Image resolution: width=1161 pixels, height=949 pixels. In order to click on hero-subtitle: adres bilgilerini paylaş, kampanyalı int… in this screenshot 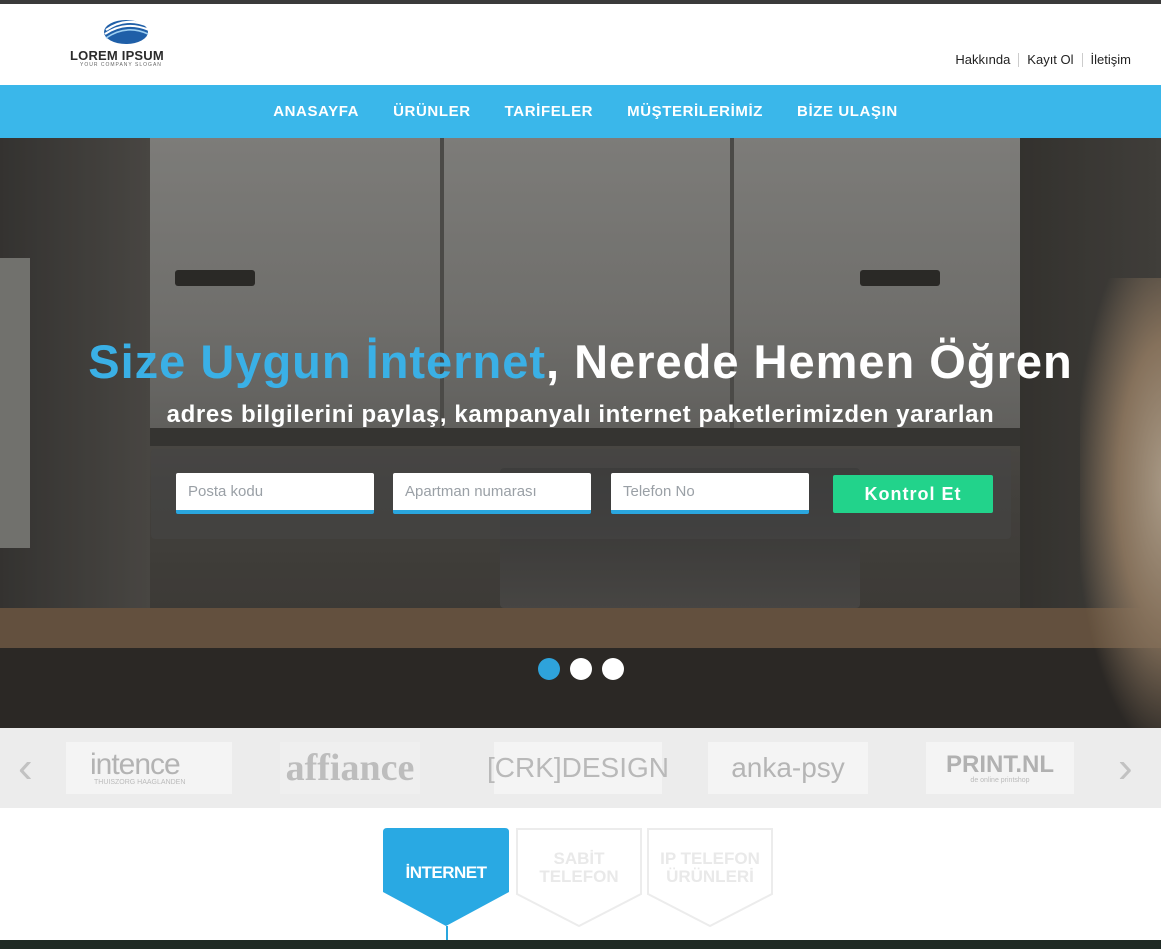, I will do `click(580, 414)`.